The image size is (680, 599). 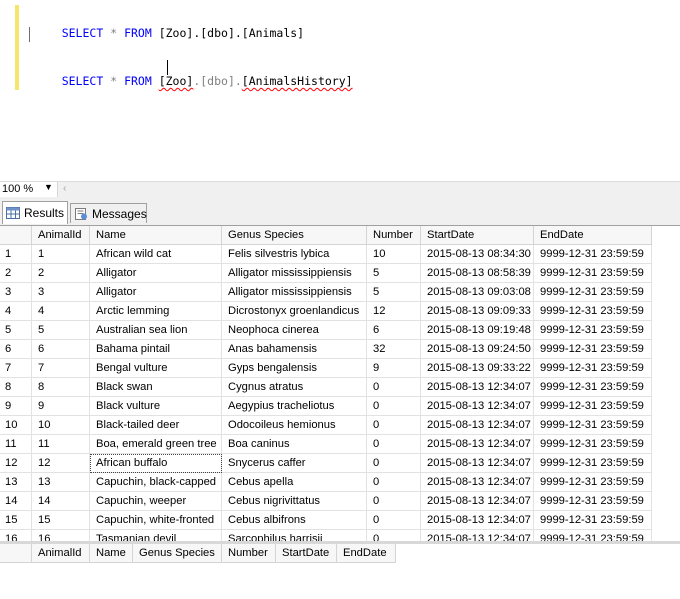 What do you see at coordinates (156, 520) in the screenshot?
I see `cell-name: Capuchin, white-fronted` at bounding box center [156, 520].